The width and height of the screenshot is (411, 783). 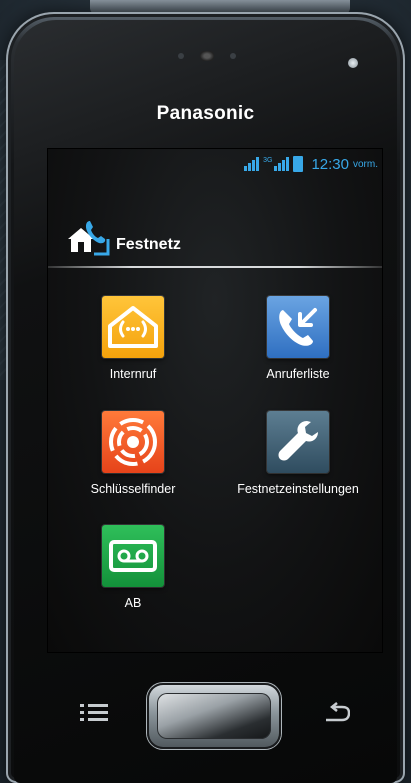 What do you see at coordinates (133, 556) in the screenshot?
I see `voicemail-icon` at bounding box center [133, 556].